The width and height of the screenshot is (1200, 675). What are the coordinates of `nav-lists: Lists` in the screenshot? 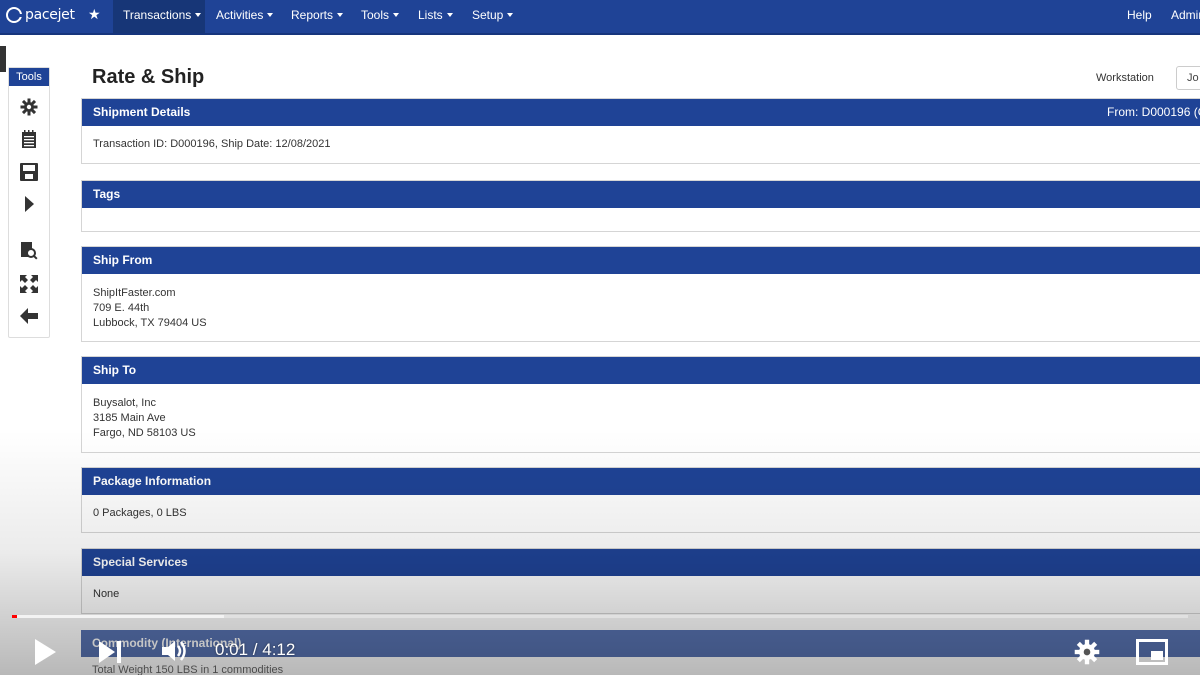 It's located at (435, 16).